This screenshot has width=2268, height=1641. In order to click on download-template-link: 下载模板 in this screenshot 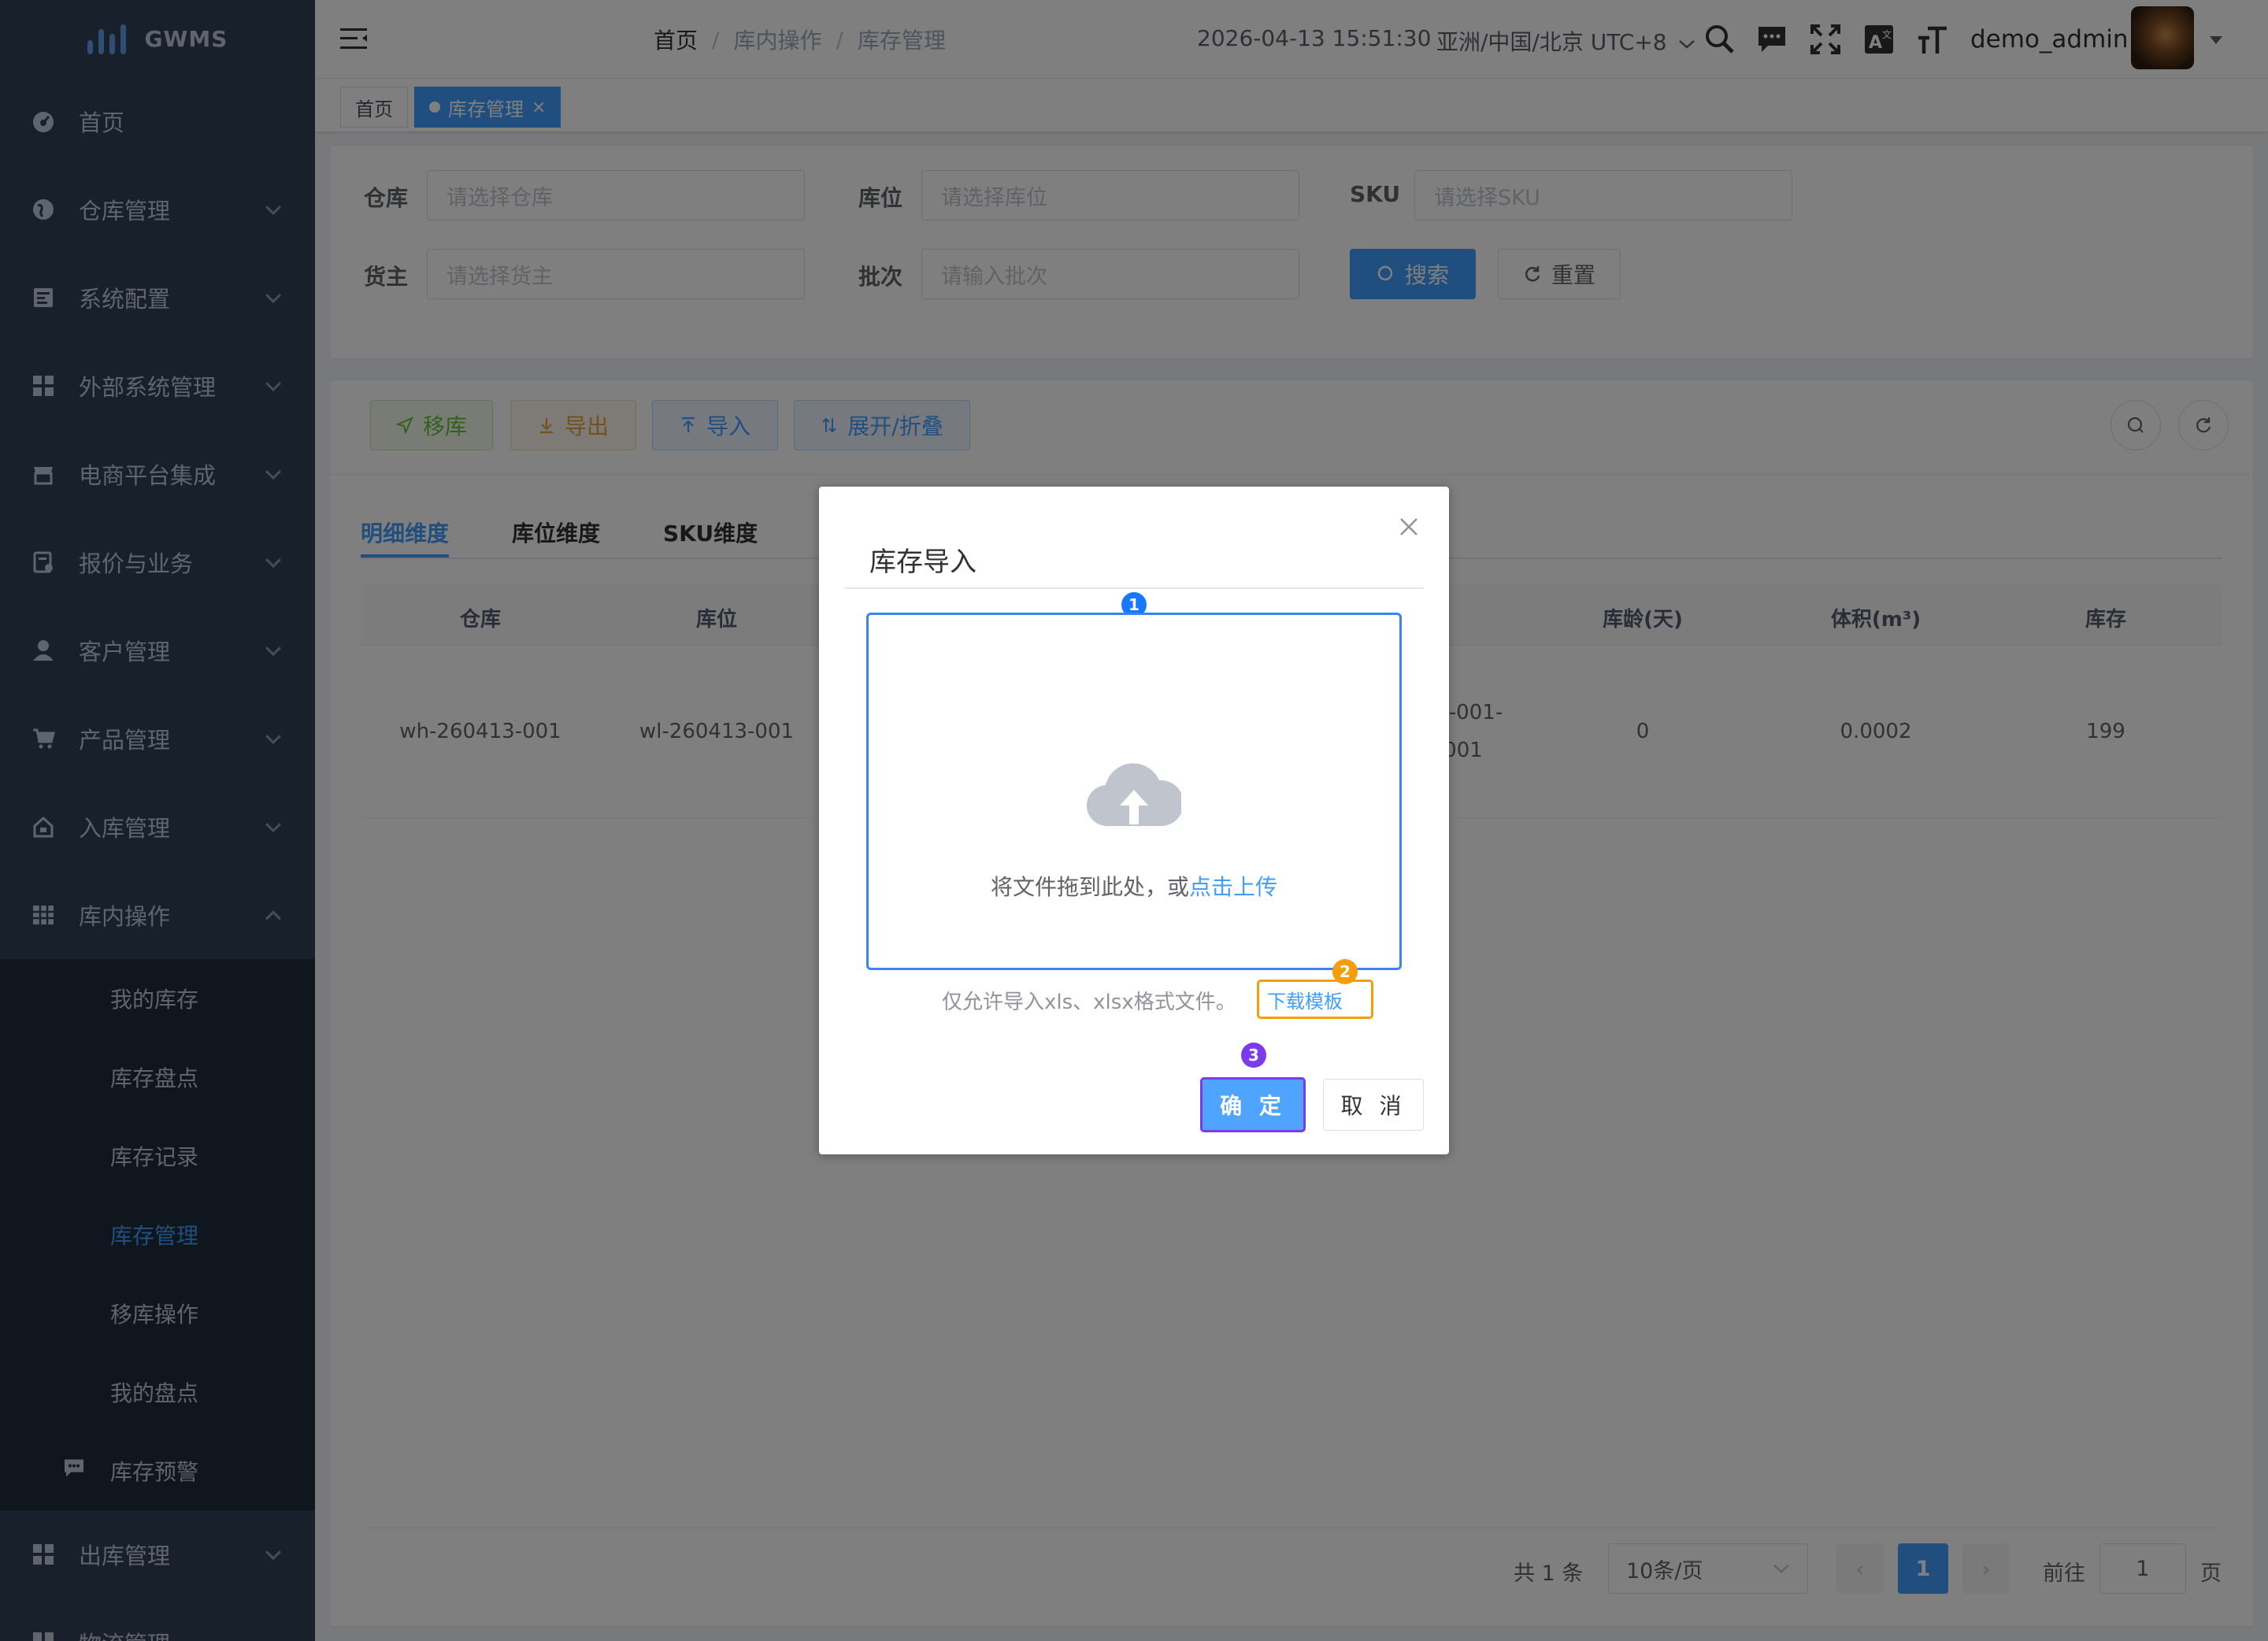, I will do `click(1315, 999)`.